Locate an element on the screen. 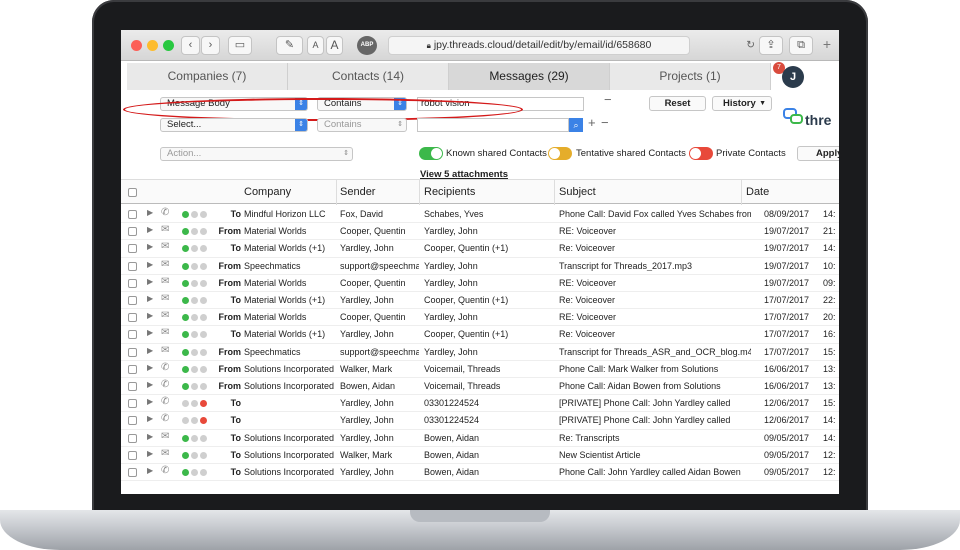 Image resolution: width=960 pixels, height=550 pixels. adblock-icon: ABP is located at coordinates (367, 45).